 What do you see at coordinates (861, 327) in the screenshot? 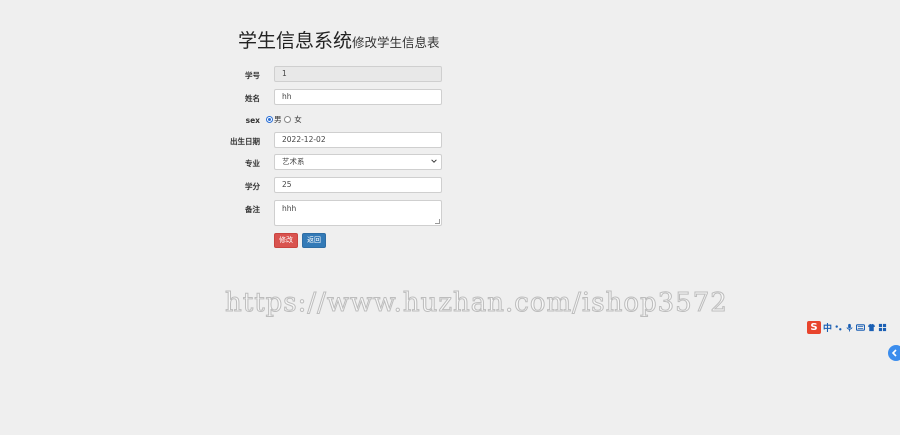
I see `keyboard-icon` at bounding box center [861, 327].